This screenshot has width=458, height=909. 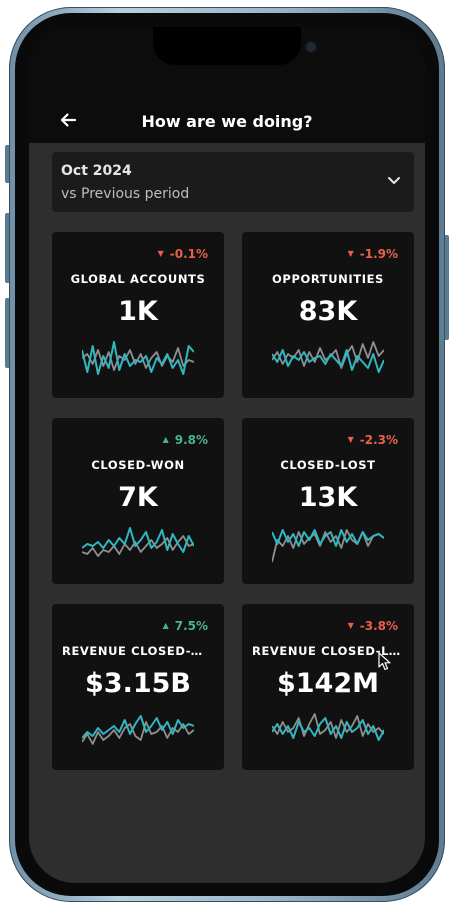 I want to click on delta-badge: ▼ -3.8%, so click(x=373, y=626).